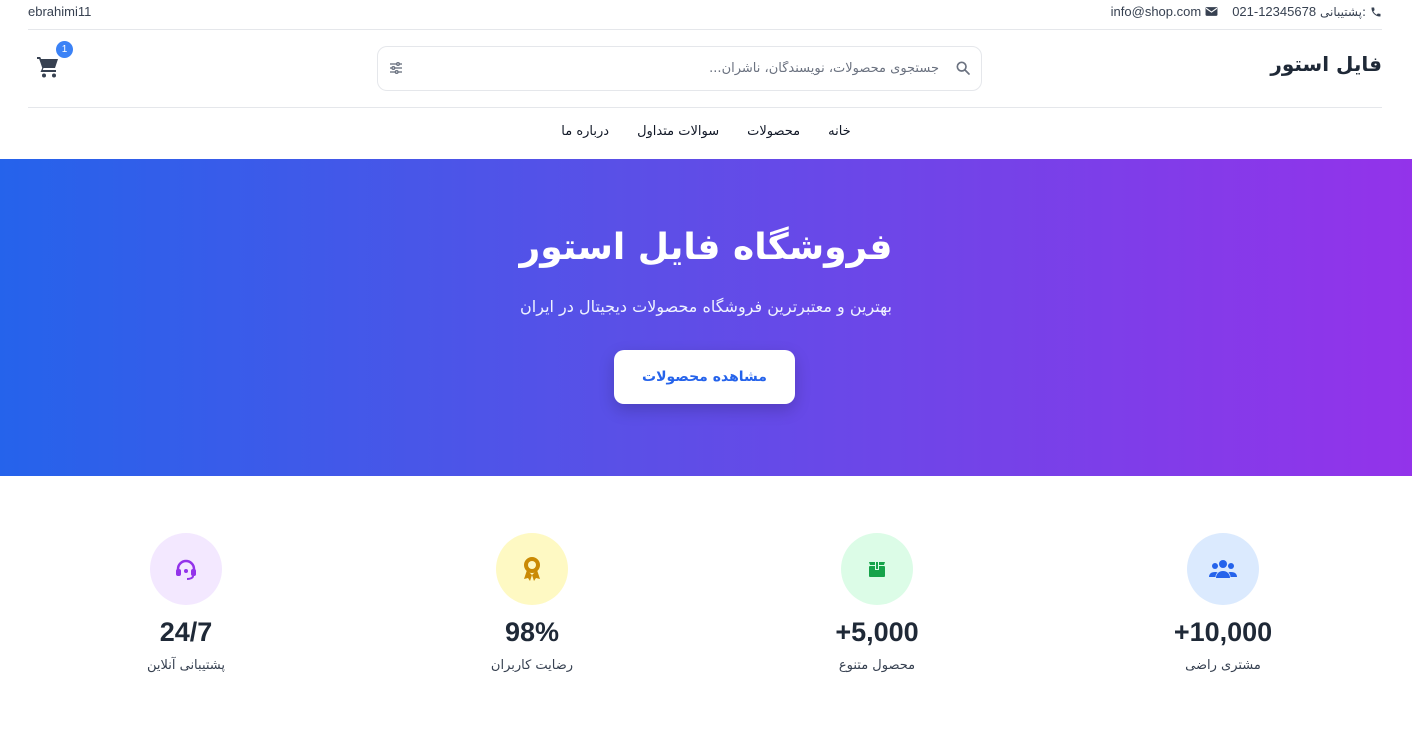 The height and width of the screenshot is (729, 1412). I want to click on filter-sliders-icon, so click(396, 68).